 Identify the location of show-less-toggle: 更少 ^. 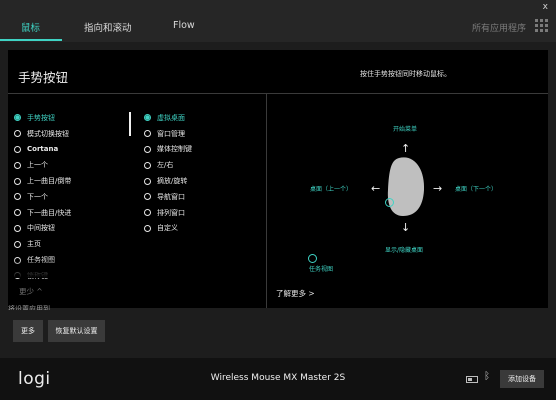
(31, 291).